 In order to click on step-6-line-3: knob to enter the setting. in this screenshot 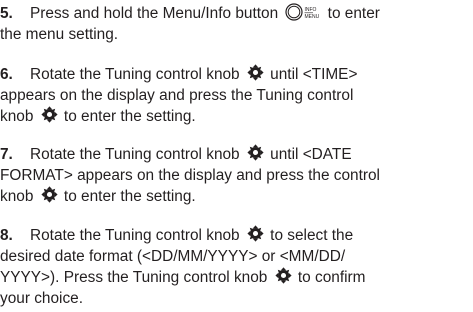, I will do `click(235, 117)`.